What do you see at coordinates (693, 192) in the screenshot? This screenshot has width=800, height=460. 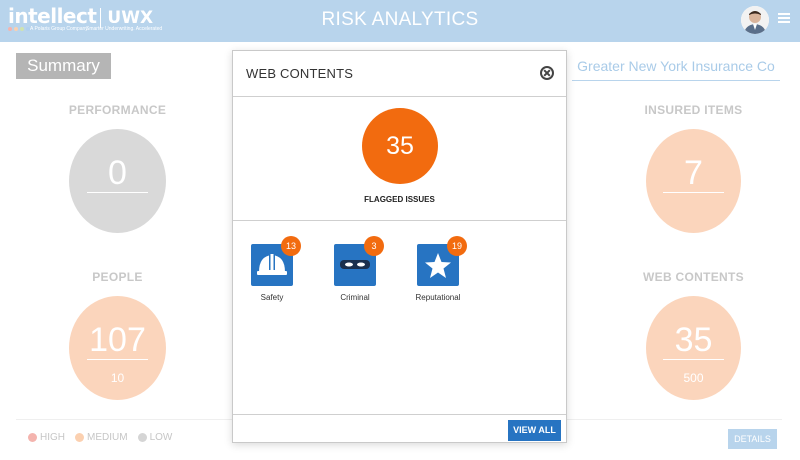 I see `insured-items-line` at bounding box center [693, 192].